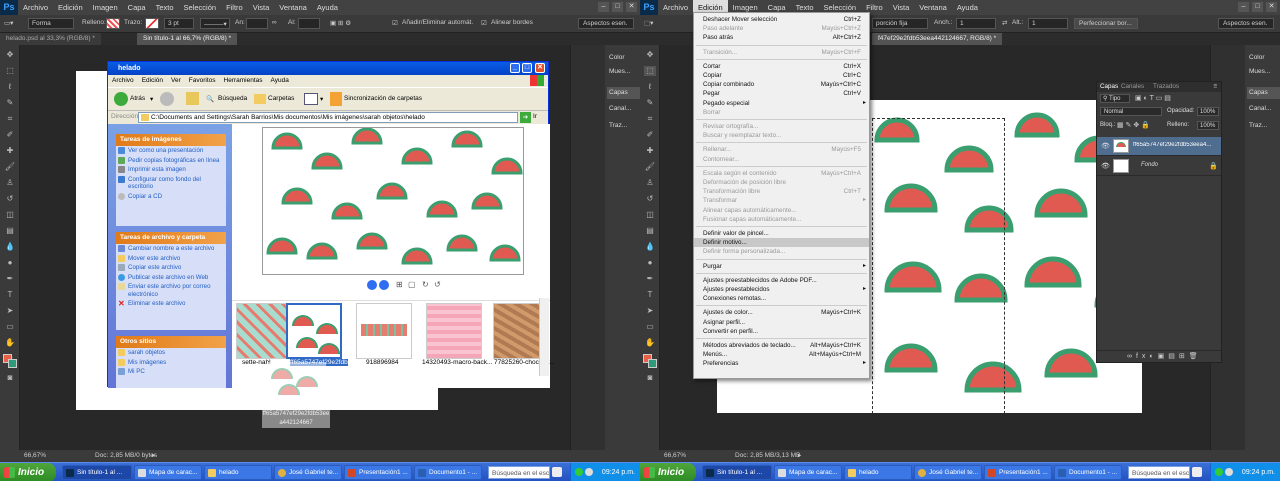 This screenshot has width=1280, height=481. What do you see at coordinates (781, 84) in the screenshot?
I see `edit-menu-item: Copiar combinado Mayús+Ctrl+C` at bounding box center [781, 84].